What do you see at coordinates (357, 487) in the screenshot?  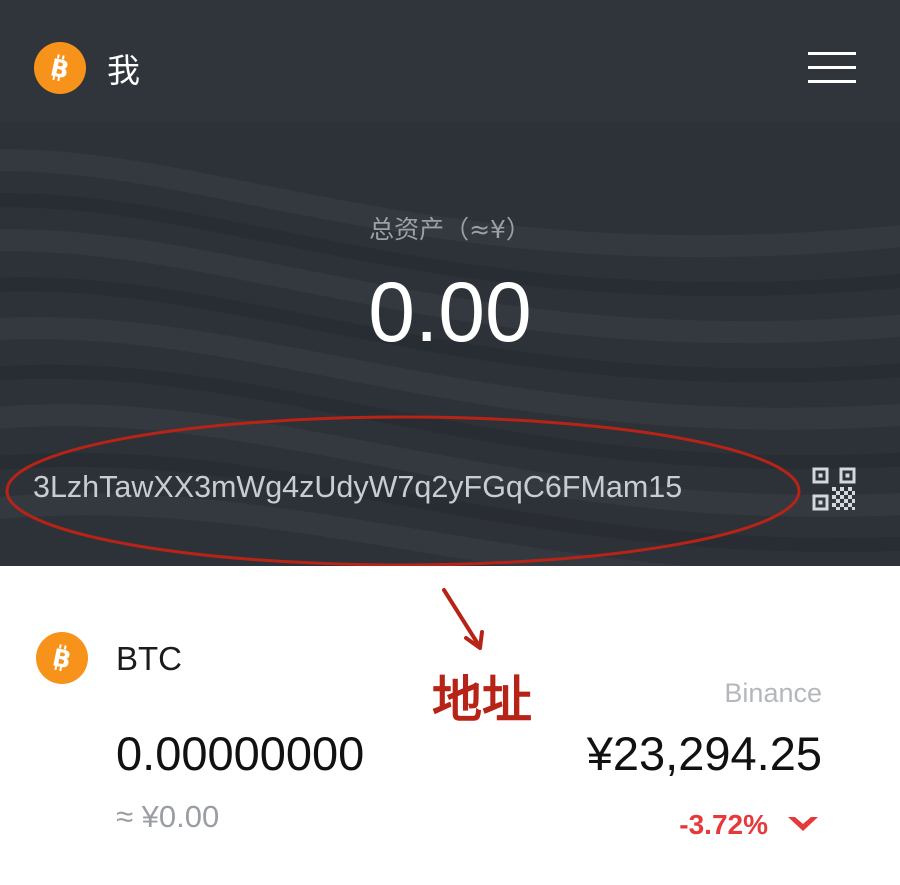 I see `wallet-address: 3LzhTawXX3mWg4zUdyW7q2yFGqC6FMam15` at bounding box center [357, 487].